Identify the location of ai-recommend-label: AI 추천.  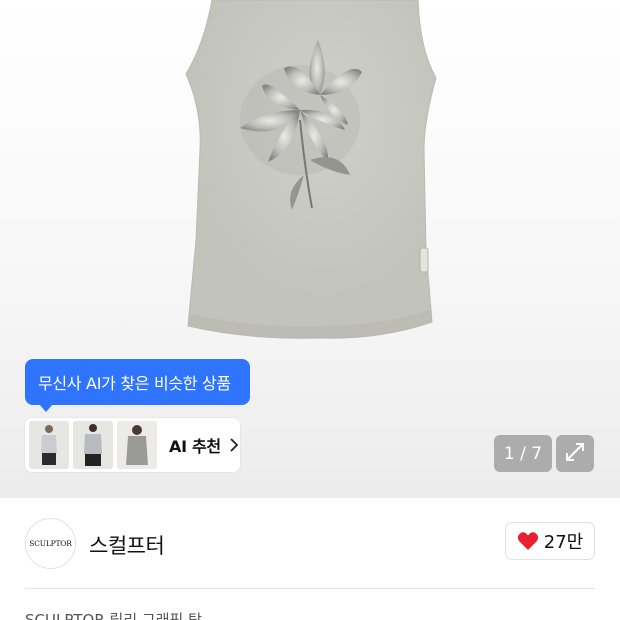
(203, 445).